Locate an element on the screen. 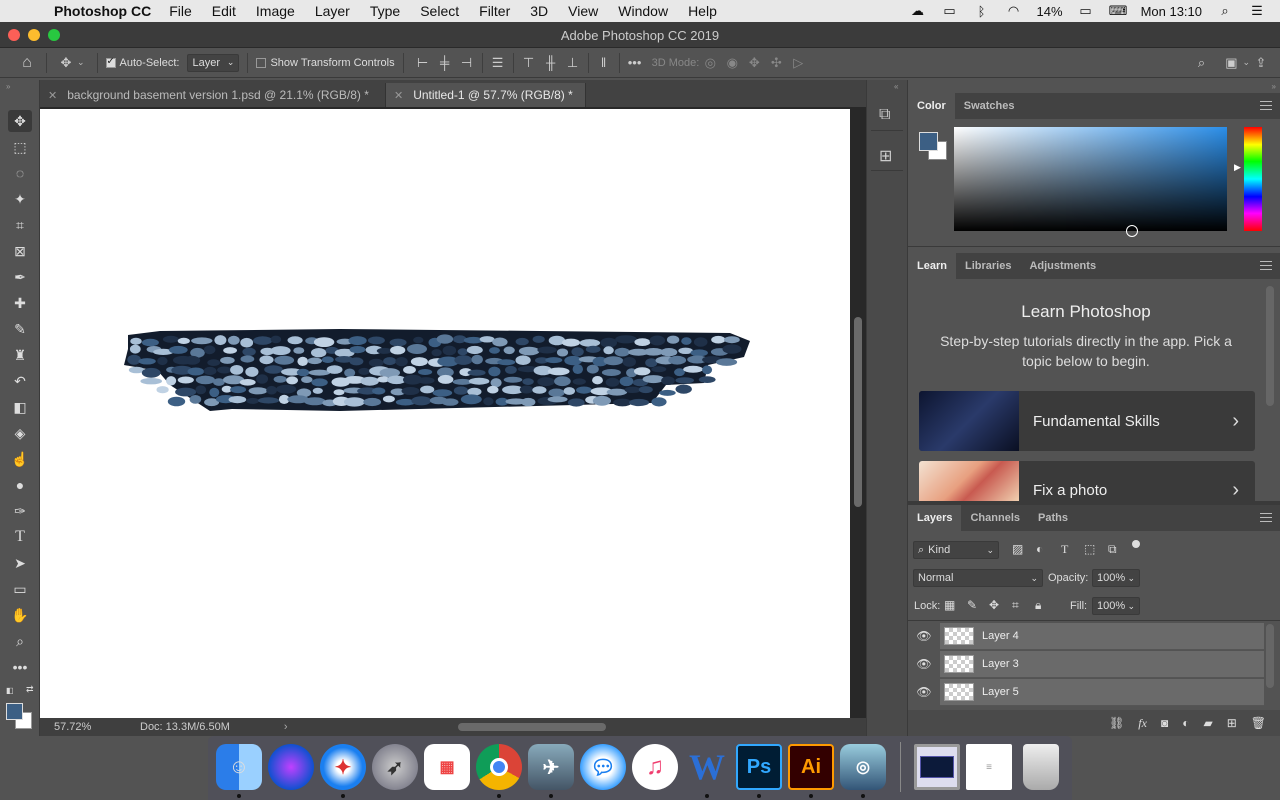 The width and height of the screenshot is (1280, 800). auto-select-target-dropdown: Layer ⌄ is located at coordinates (213, 62).